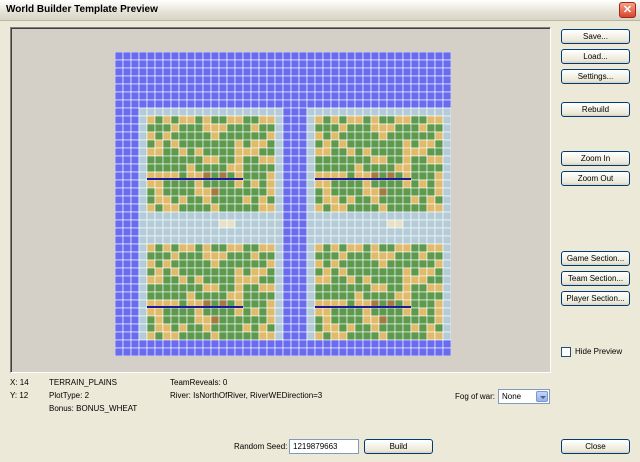  Describe the element at coordinates (542, 396) in the screenshot. I see `chevron-down-icon` at that location.